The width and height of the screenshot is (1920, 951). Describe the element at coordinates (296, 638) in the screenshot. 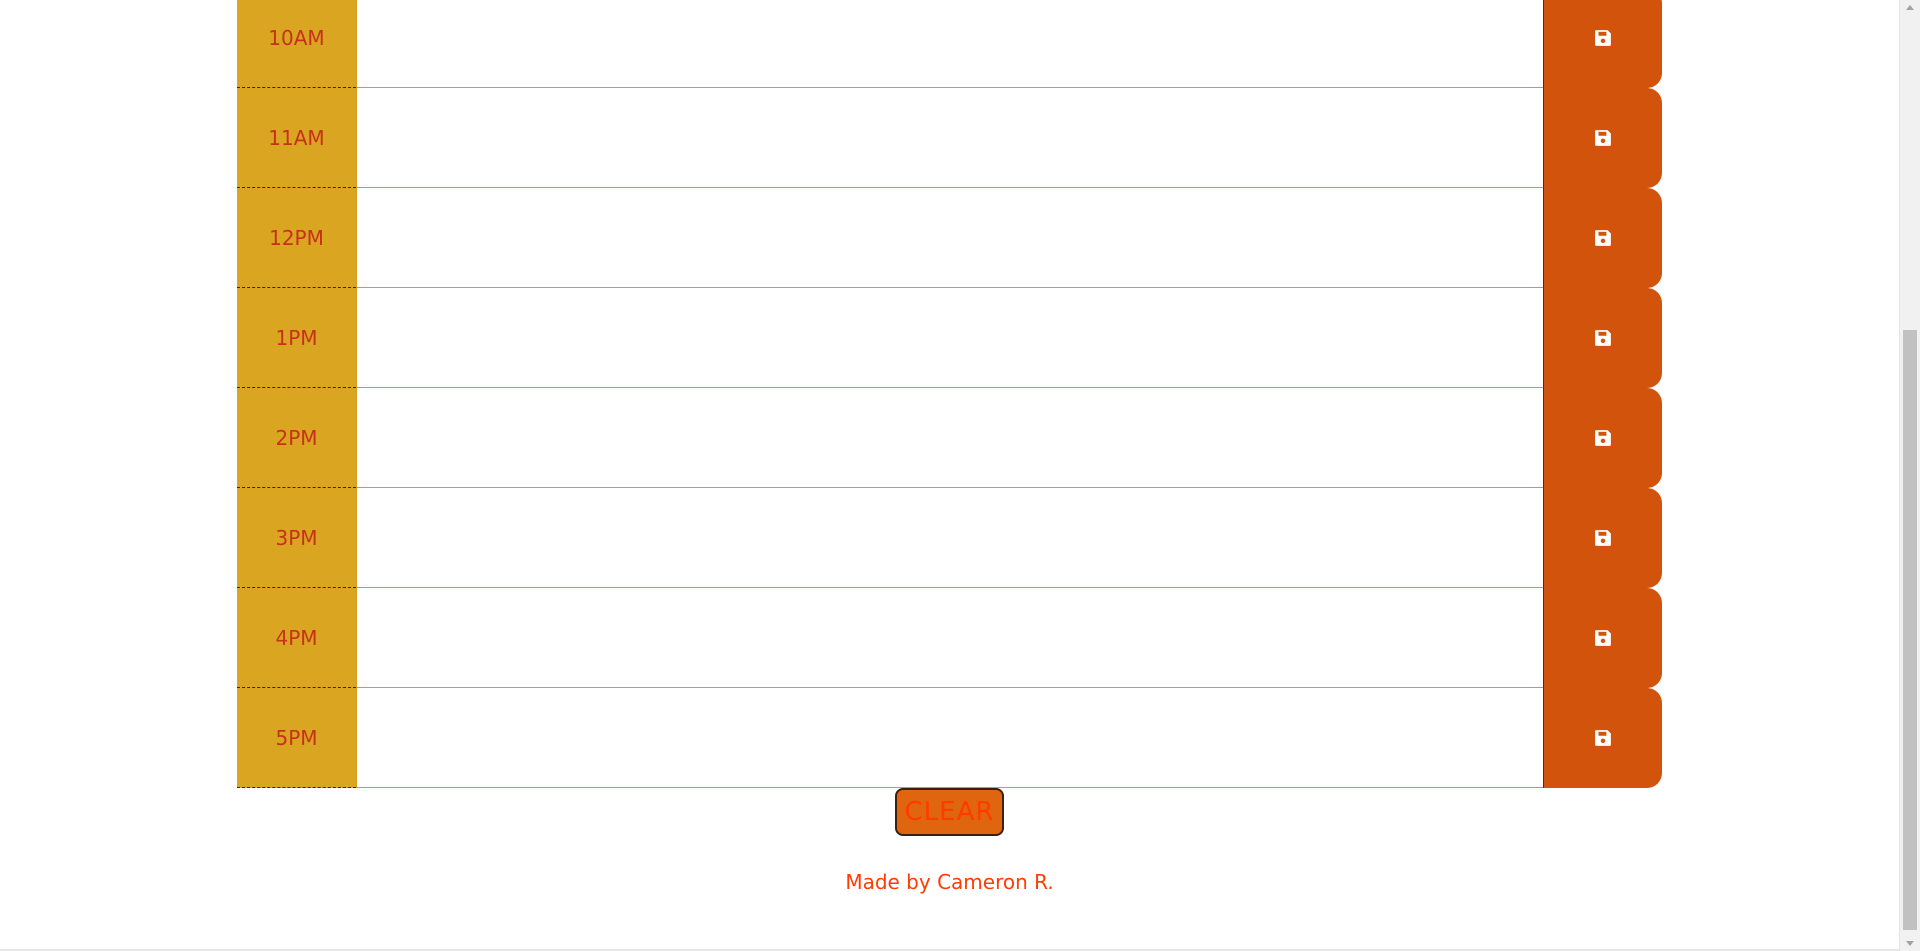

I see `hour-label: 4PM` at that location.